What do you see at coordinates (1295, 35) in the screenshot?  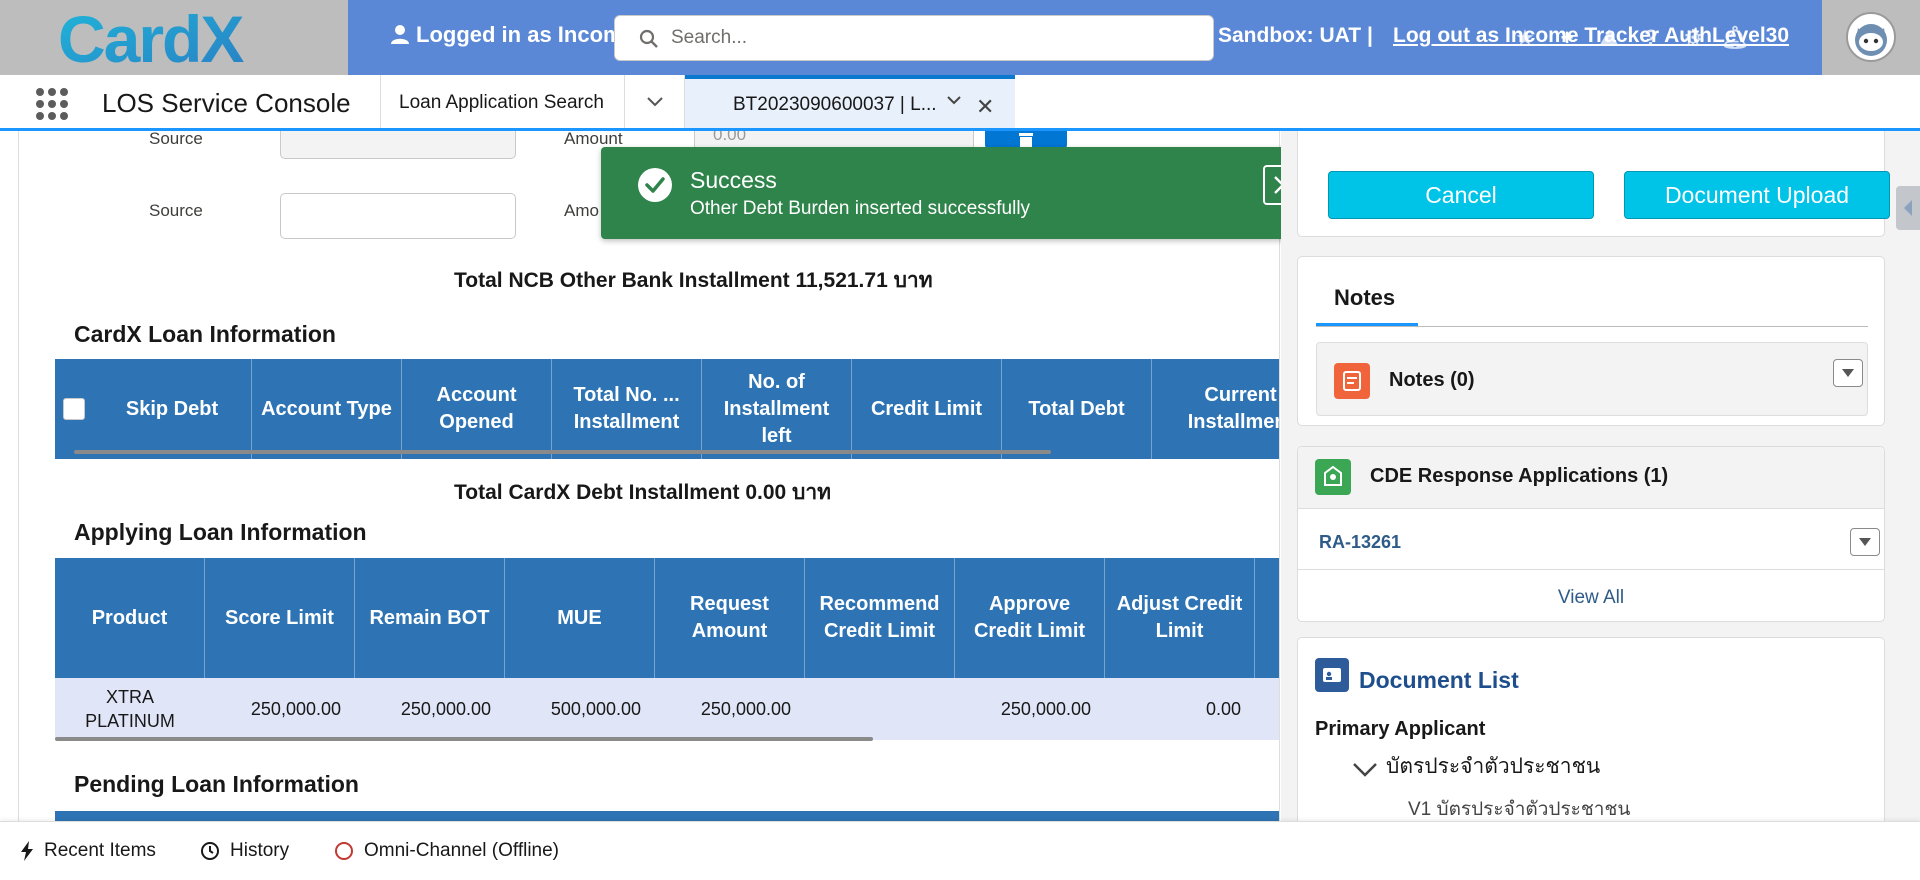 I see `sandbox-label: Sandbox: UAT |` at bounding box center [1295, 35].